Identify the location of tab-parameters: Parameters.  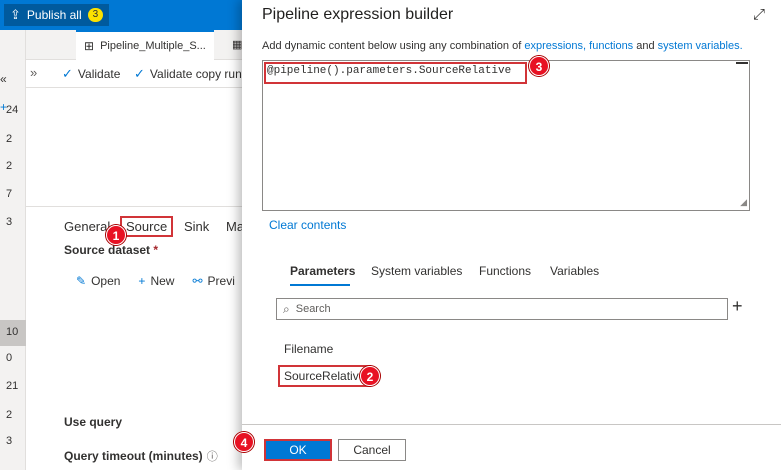
(322, 271).